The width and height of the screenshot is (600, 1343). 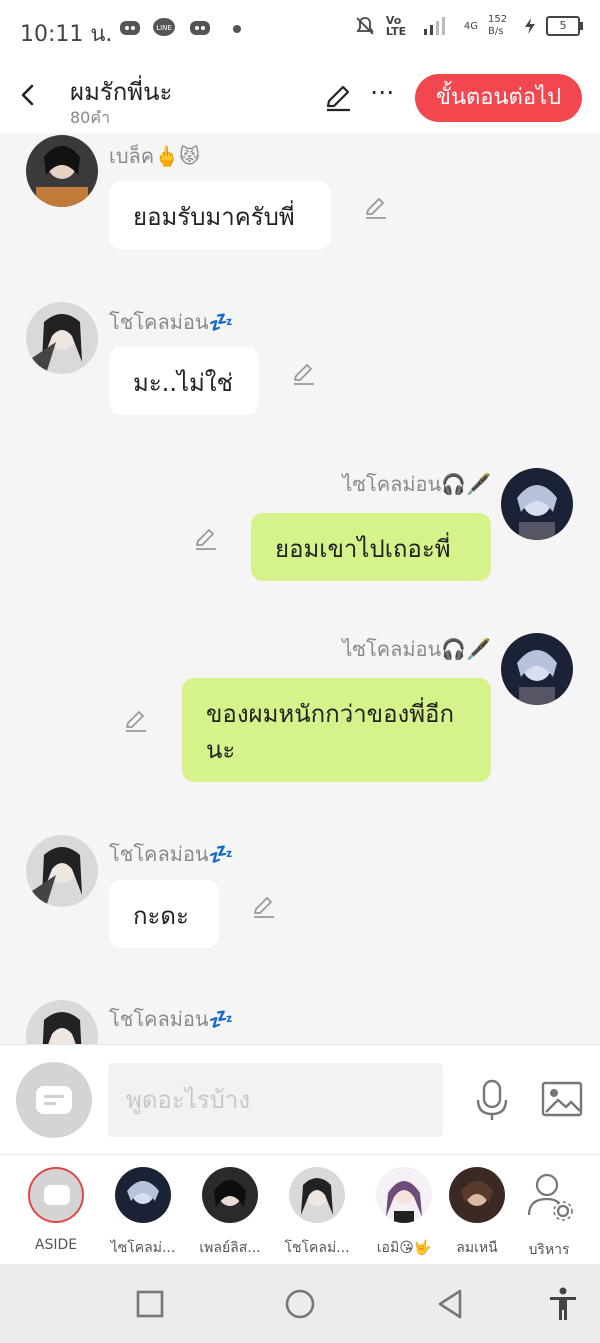 What do you see at coordinates (130, 28) in the screenshot?
I see `discord-icon` at bounding box center [130, 28].